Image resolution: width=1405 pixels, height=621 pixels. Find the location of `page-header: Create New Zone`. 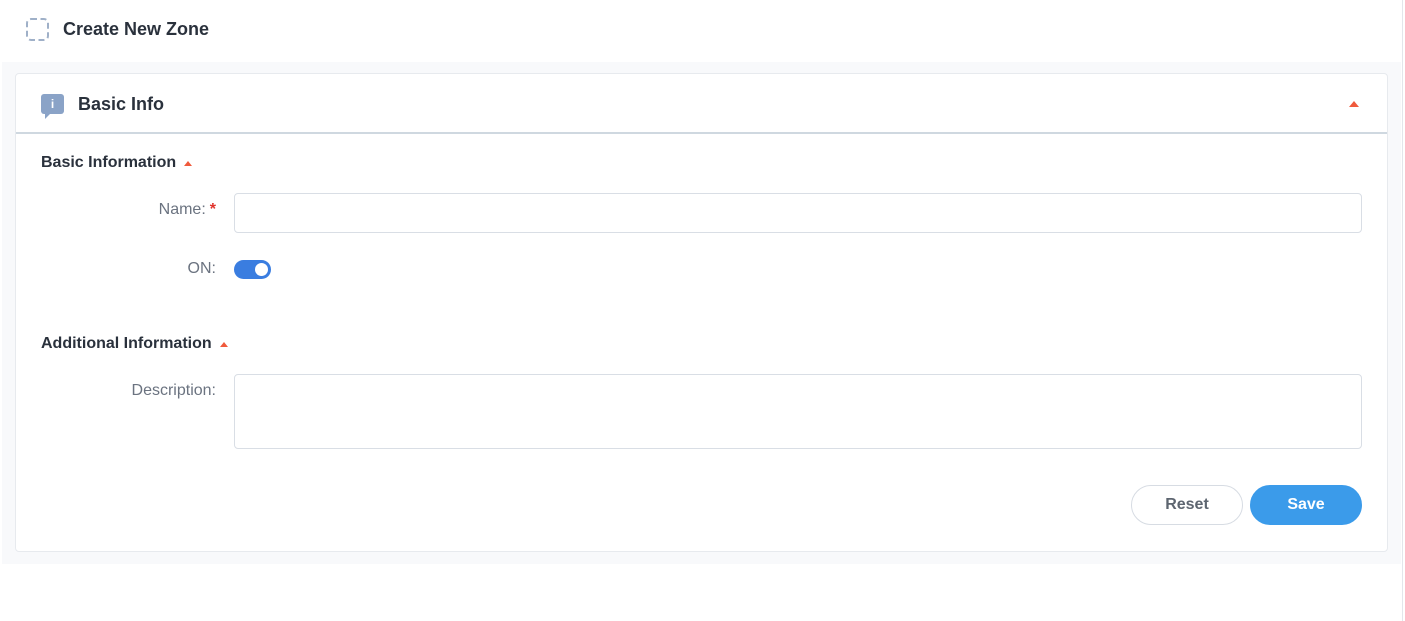

page-header: Create New Zone is located at coordinates (117, 29).